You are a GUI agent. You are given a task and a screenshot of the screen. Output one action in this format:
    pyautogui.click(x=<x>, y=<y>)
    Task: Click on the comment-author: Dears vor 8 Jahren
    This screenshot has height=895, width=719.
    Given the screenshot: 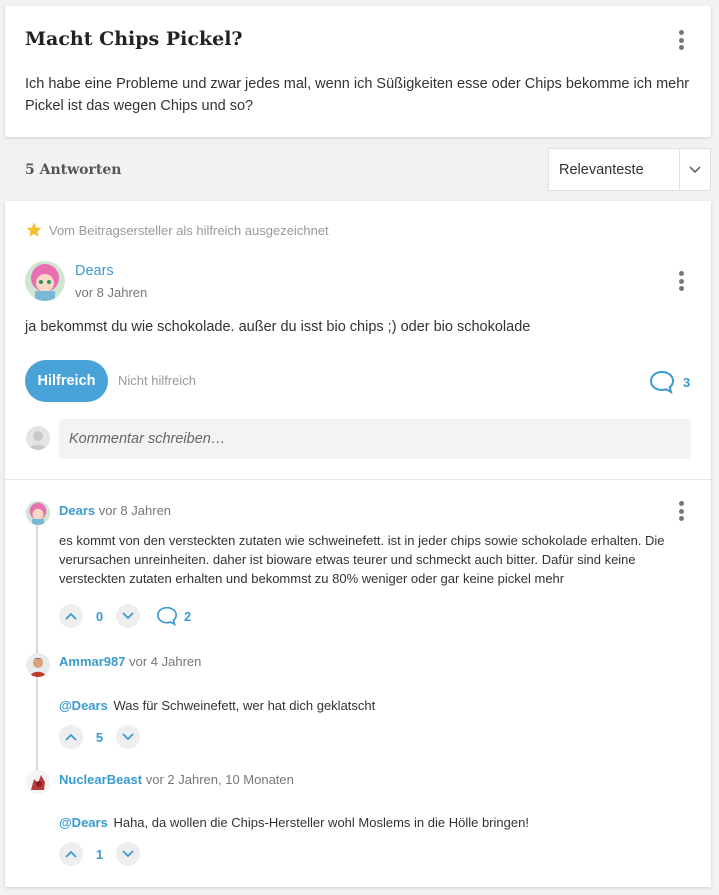 What is the action you would take?
    pyautogui.click(x=115, y=510)
    